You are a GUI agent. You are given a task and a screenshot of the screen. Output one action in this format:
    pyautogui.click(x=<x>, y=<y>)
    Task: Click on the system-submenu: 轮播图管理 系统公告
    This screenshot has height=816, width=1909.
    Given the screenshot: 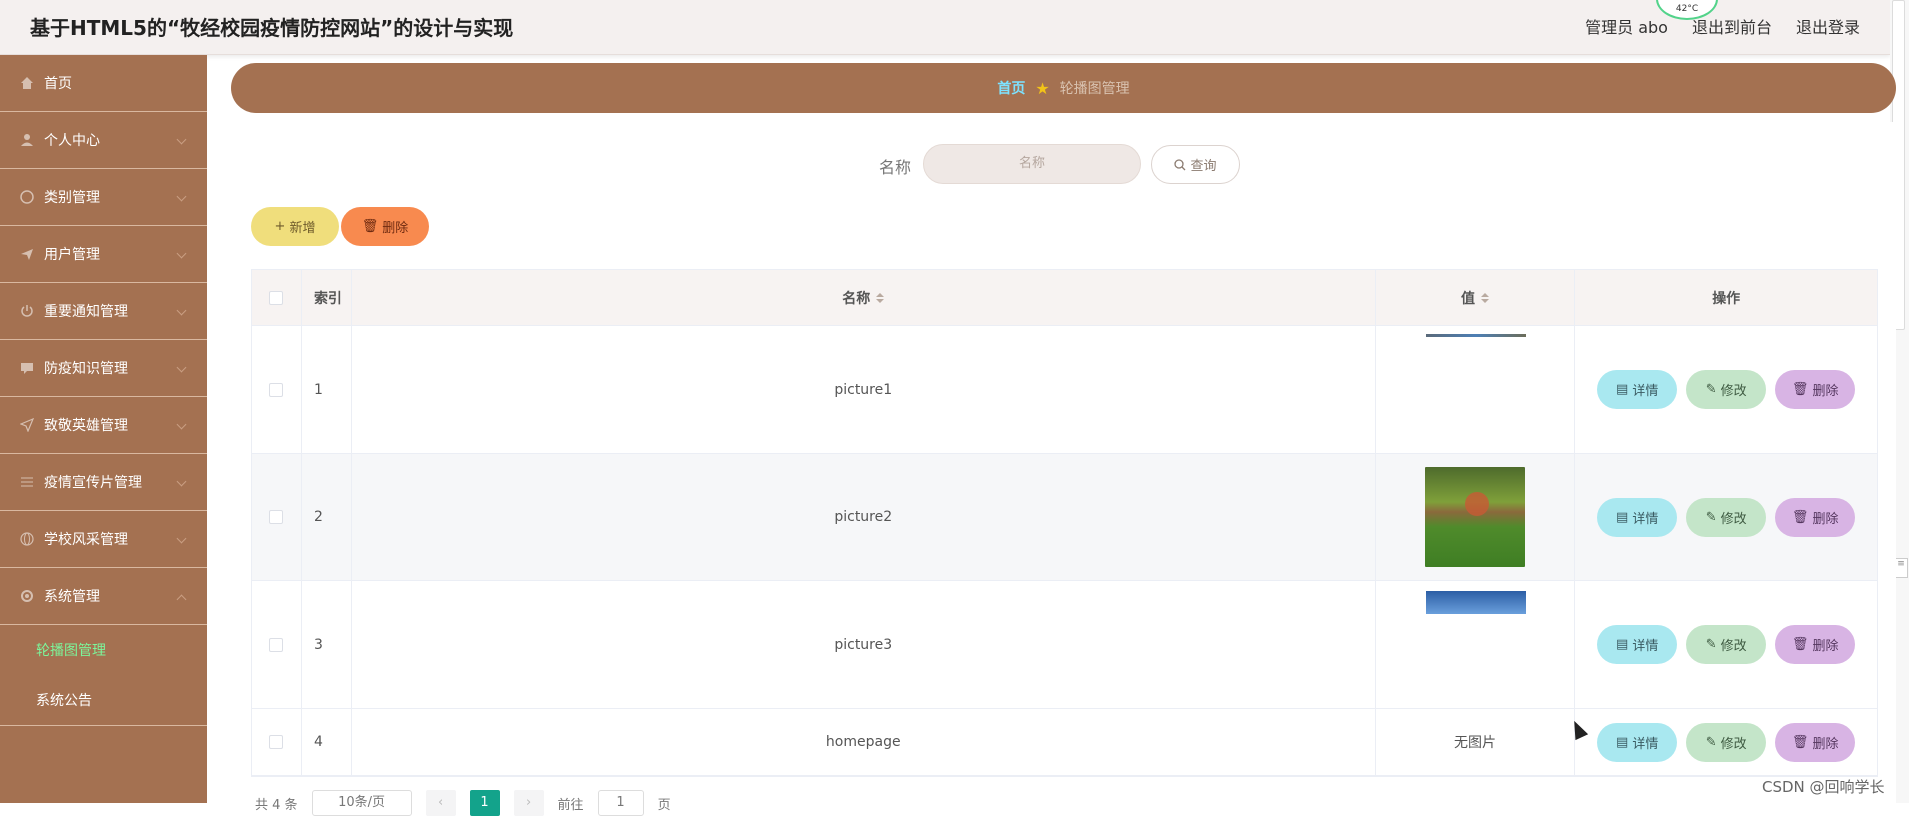 What is the action you would take?
    pyautogui.click(x=103, y=675)
    